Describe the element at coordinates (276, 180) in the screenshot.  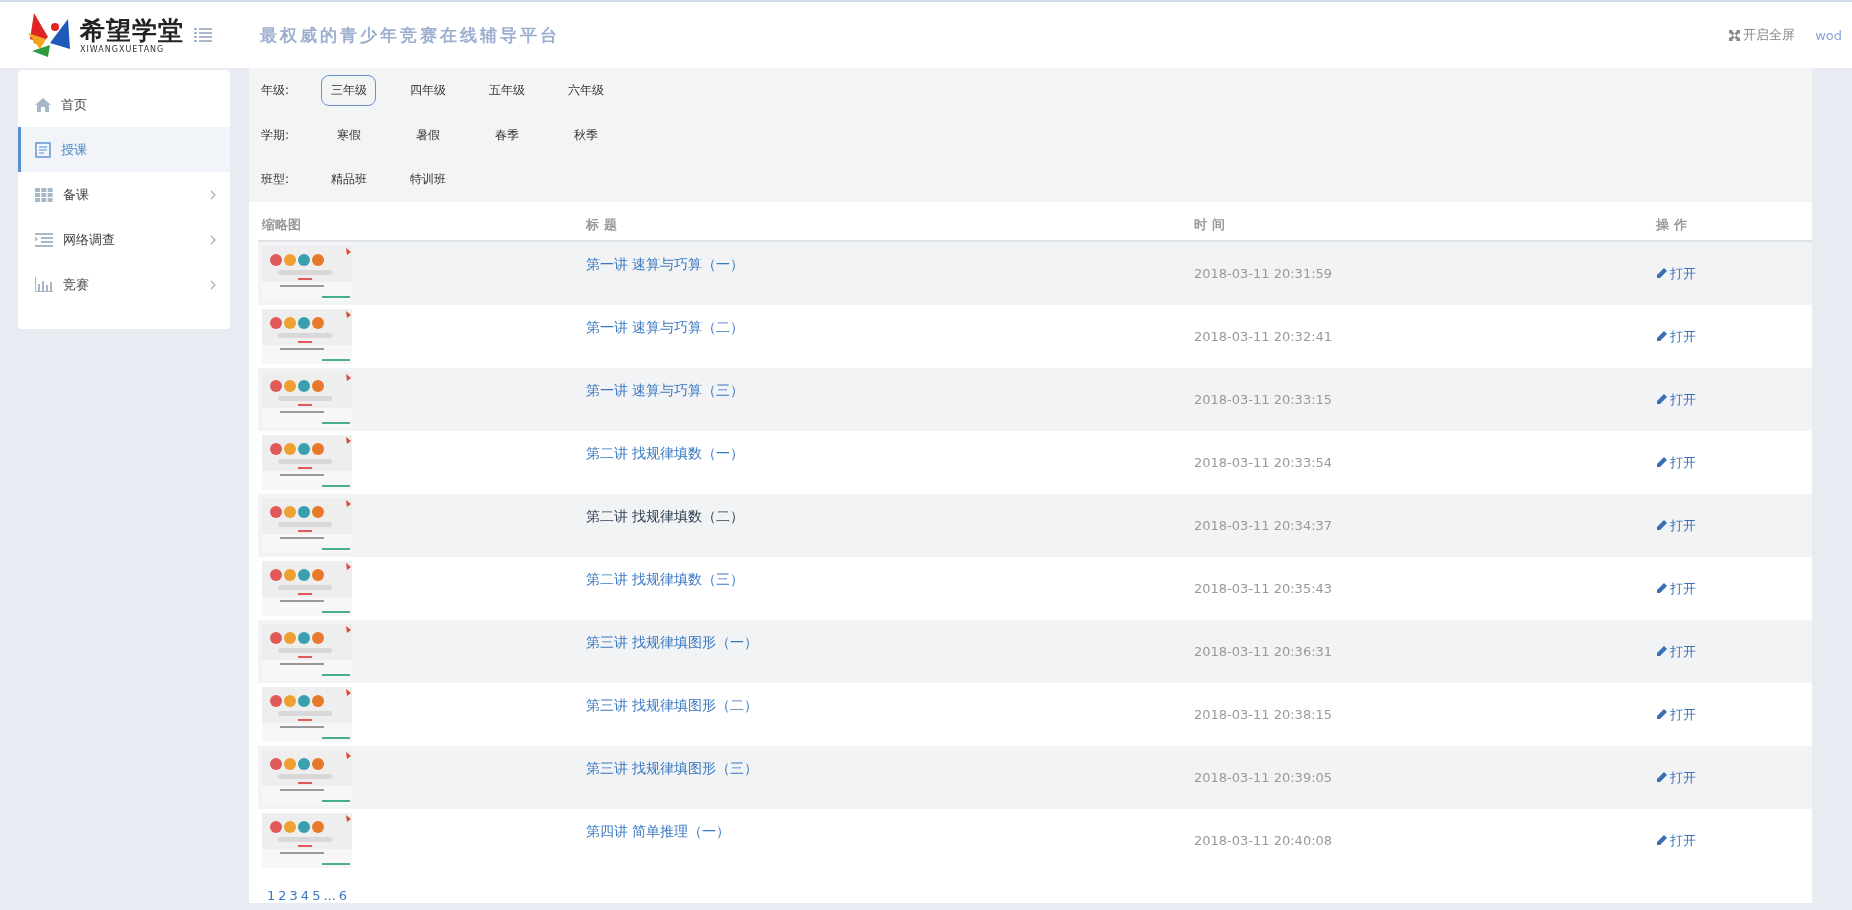
I see `filter-label: 班型:` at that location.